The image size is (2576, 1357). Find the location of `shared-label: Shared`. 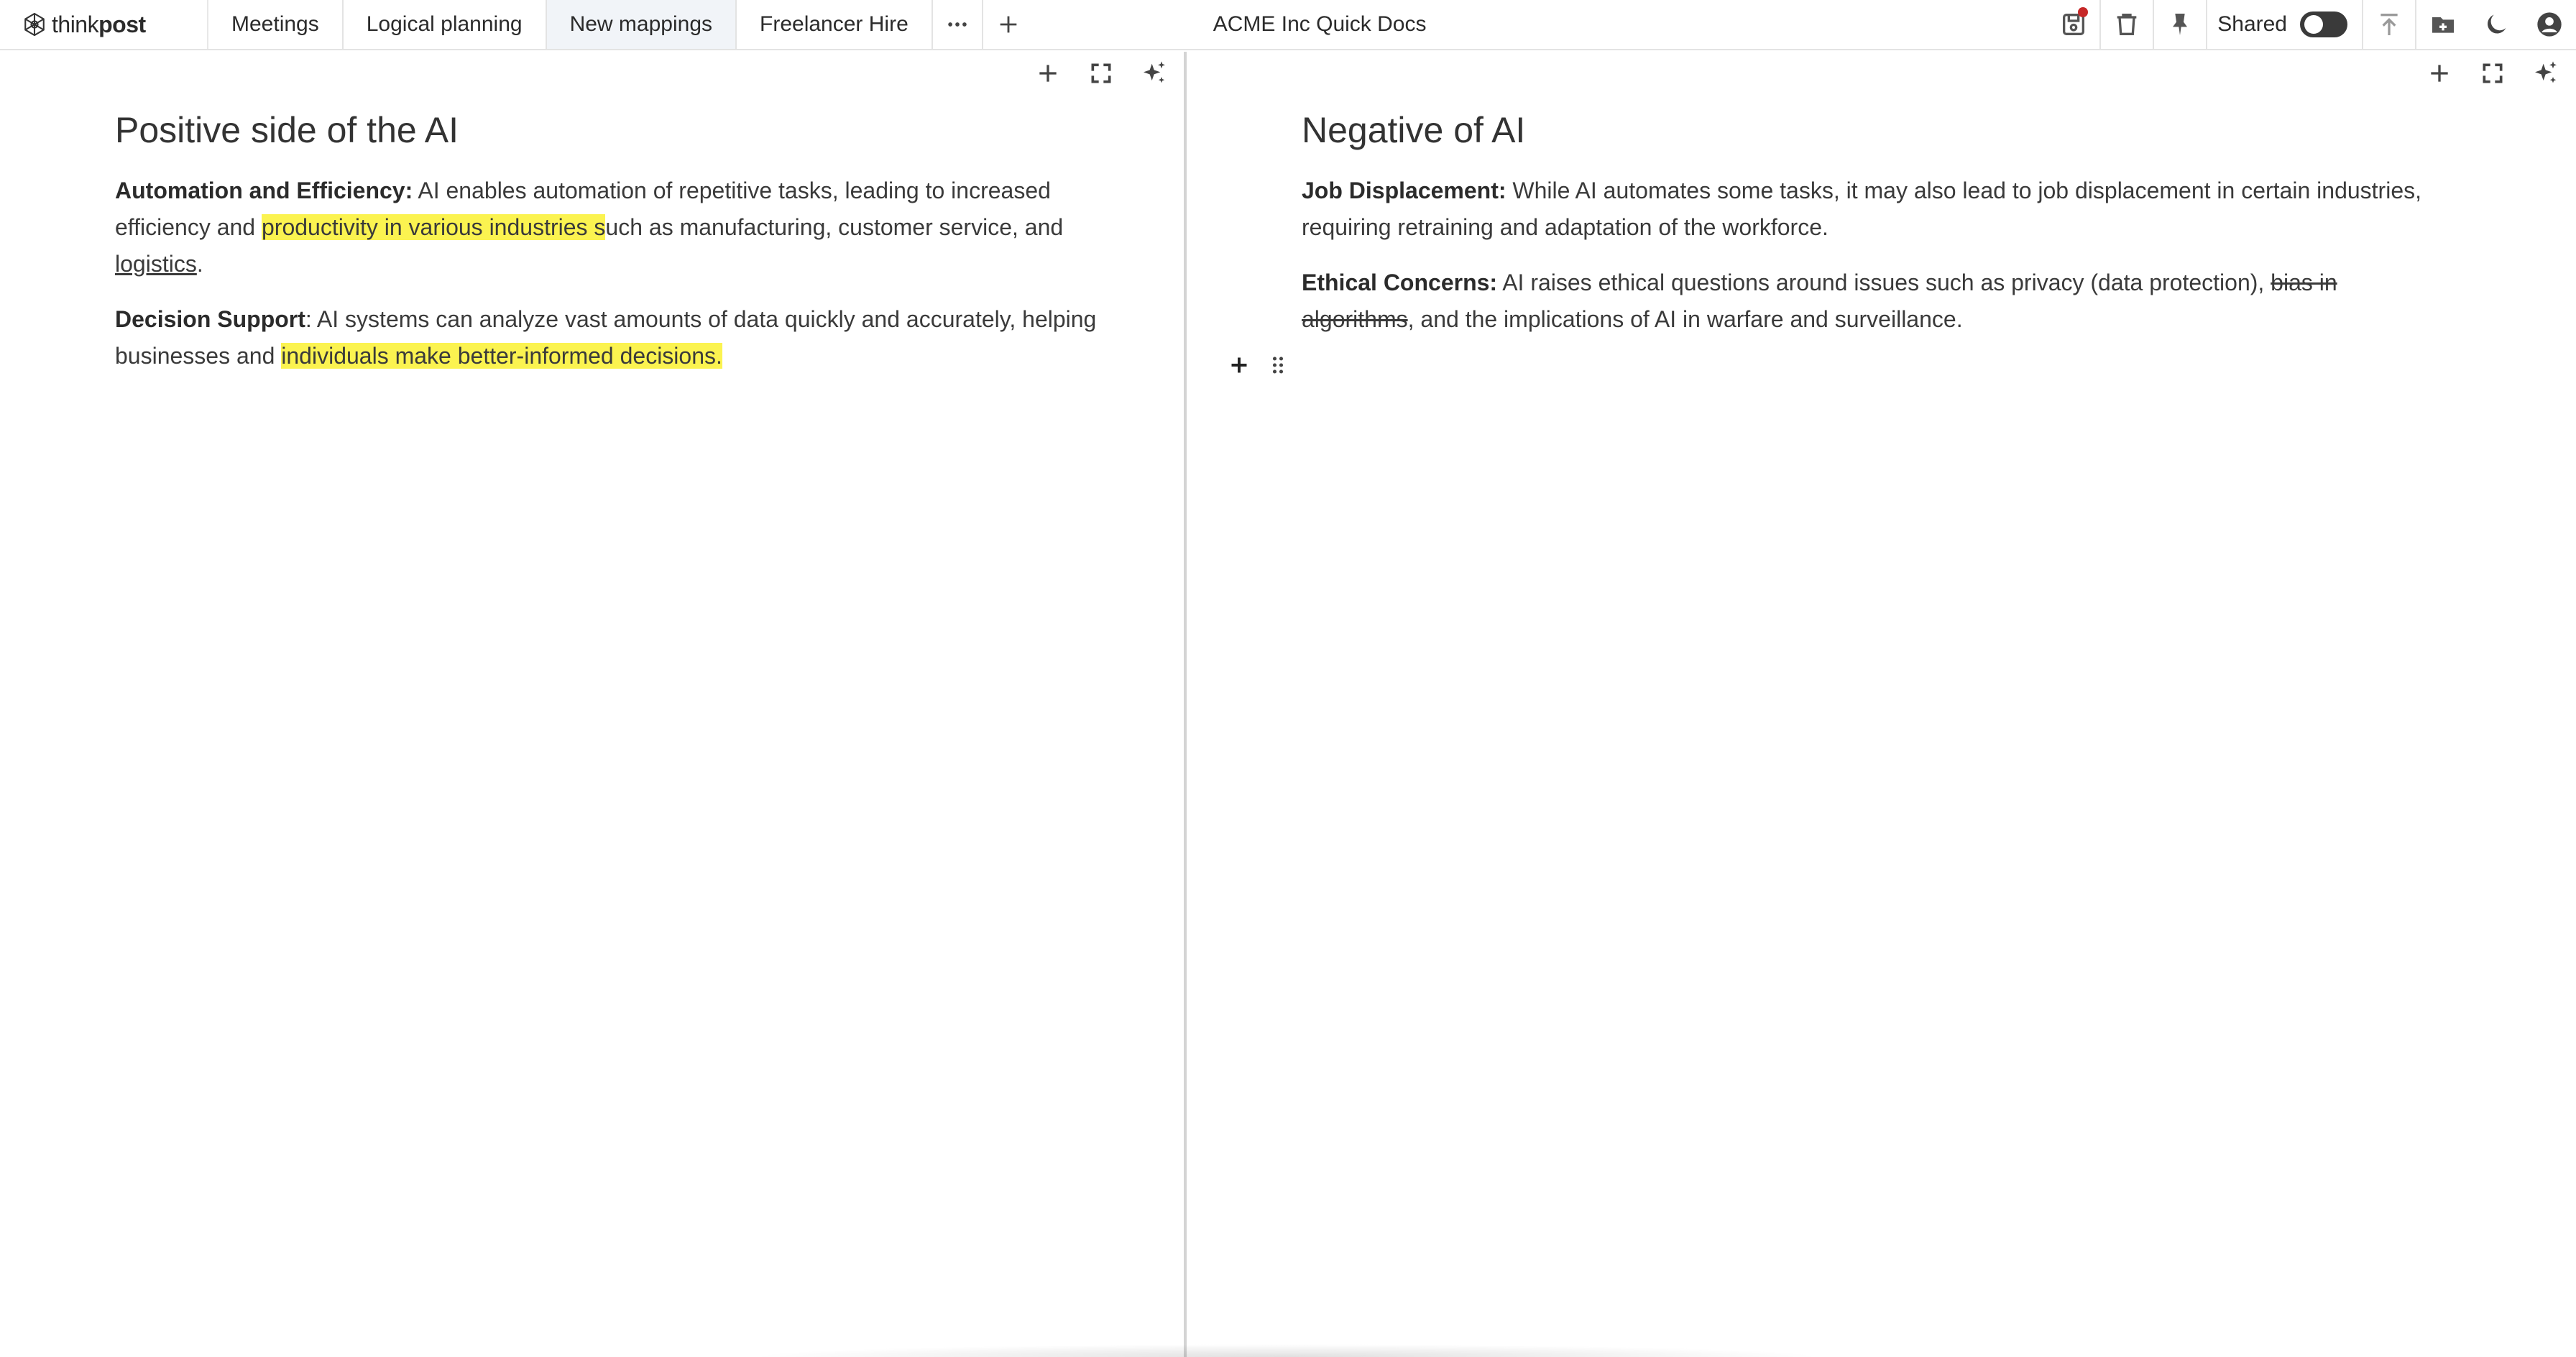

shared-label: Shared is located at coordinates (2252, 24).